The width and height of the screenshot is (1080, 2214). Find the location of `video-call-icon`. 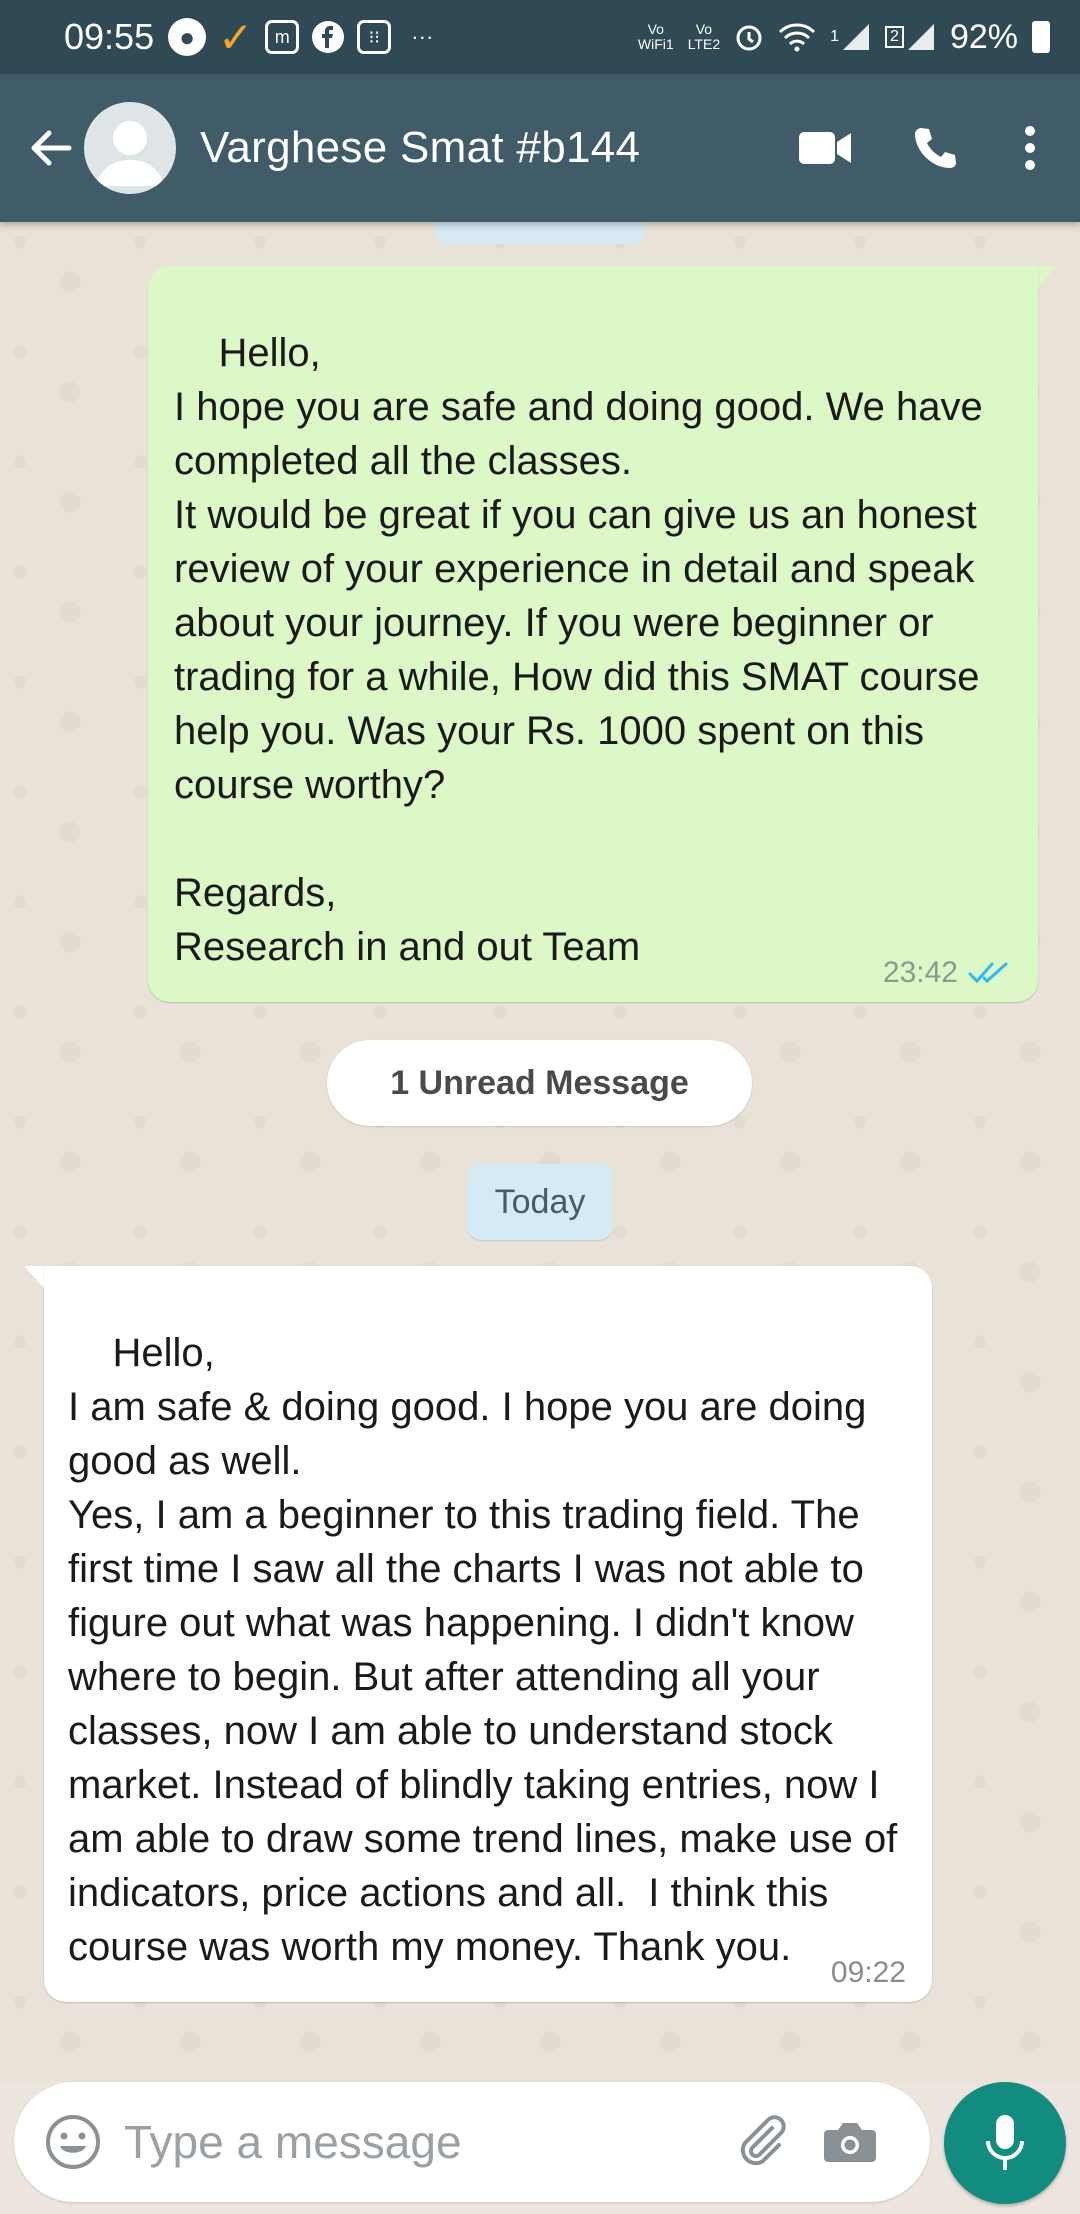

video-call-icon is located at coordinates (825, 148).